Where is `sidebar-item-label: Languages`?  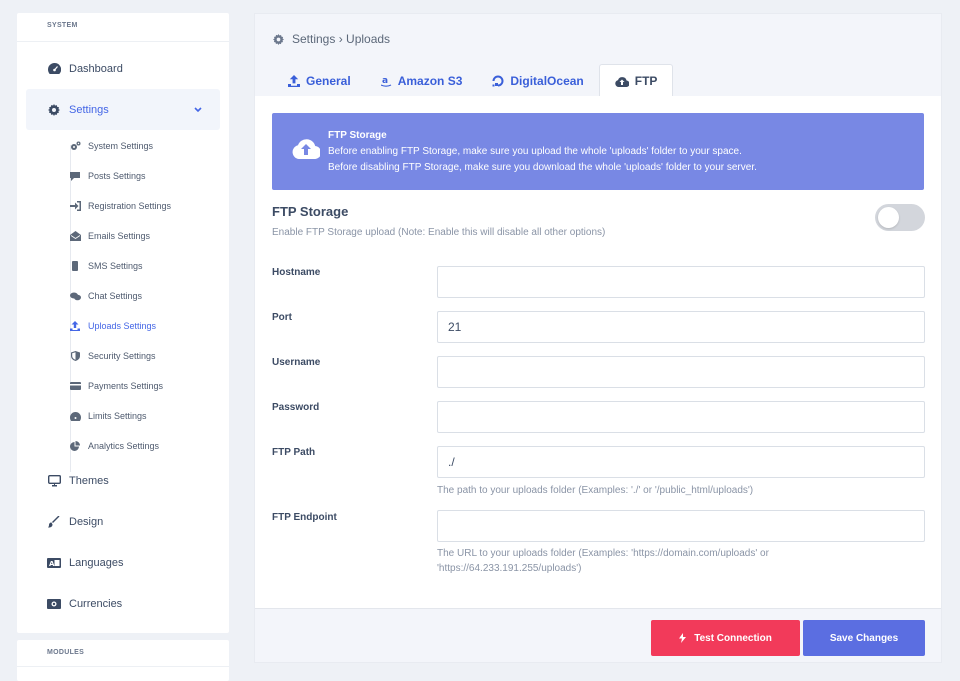
sidebar-item-label: Languages is located at coordinates (96, 562).